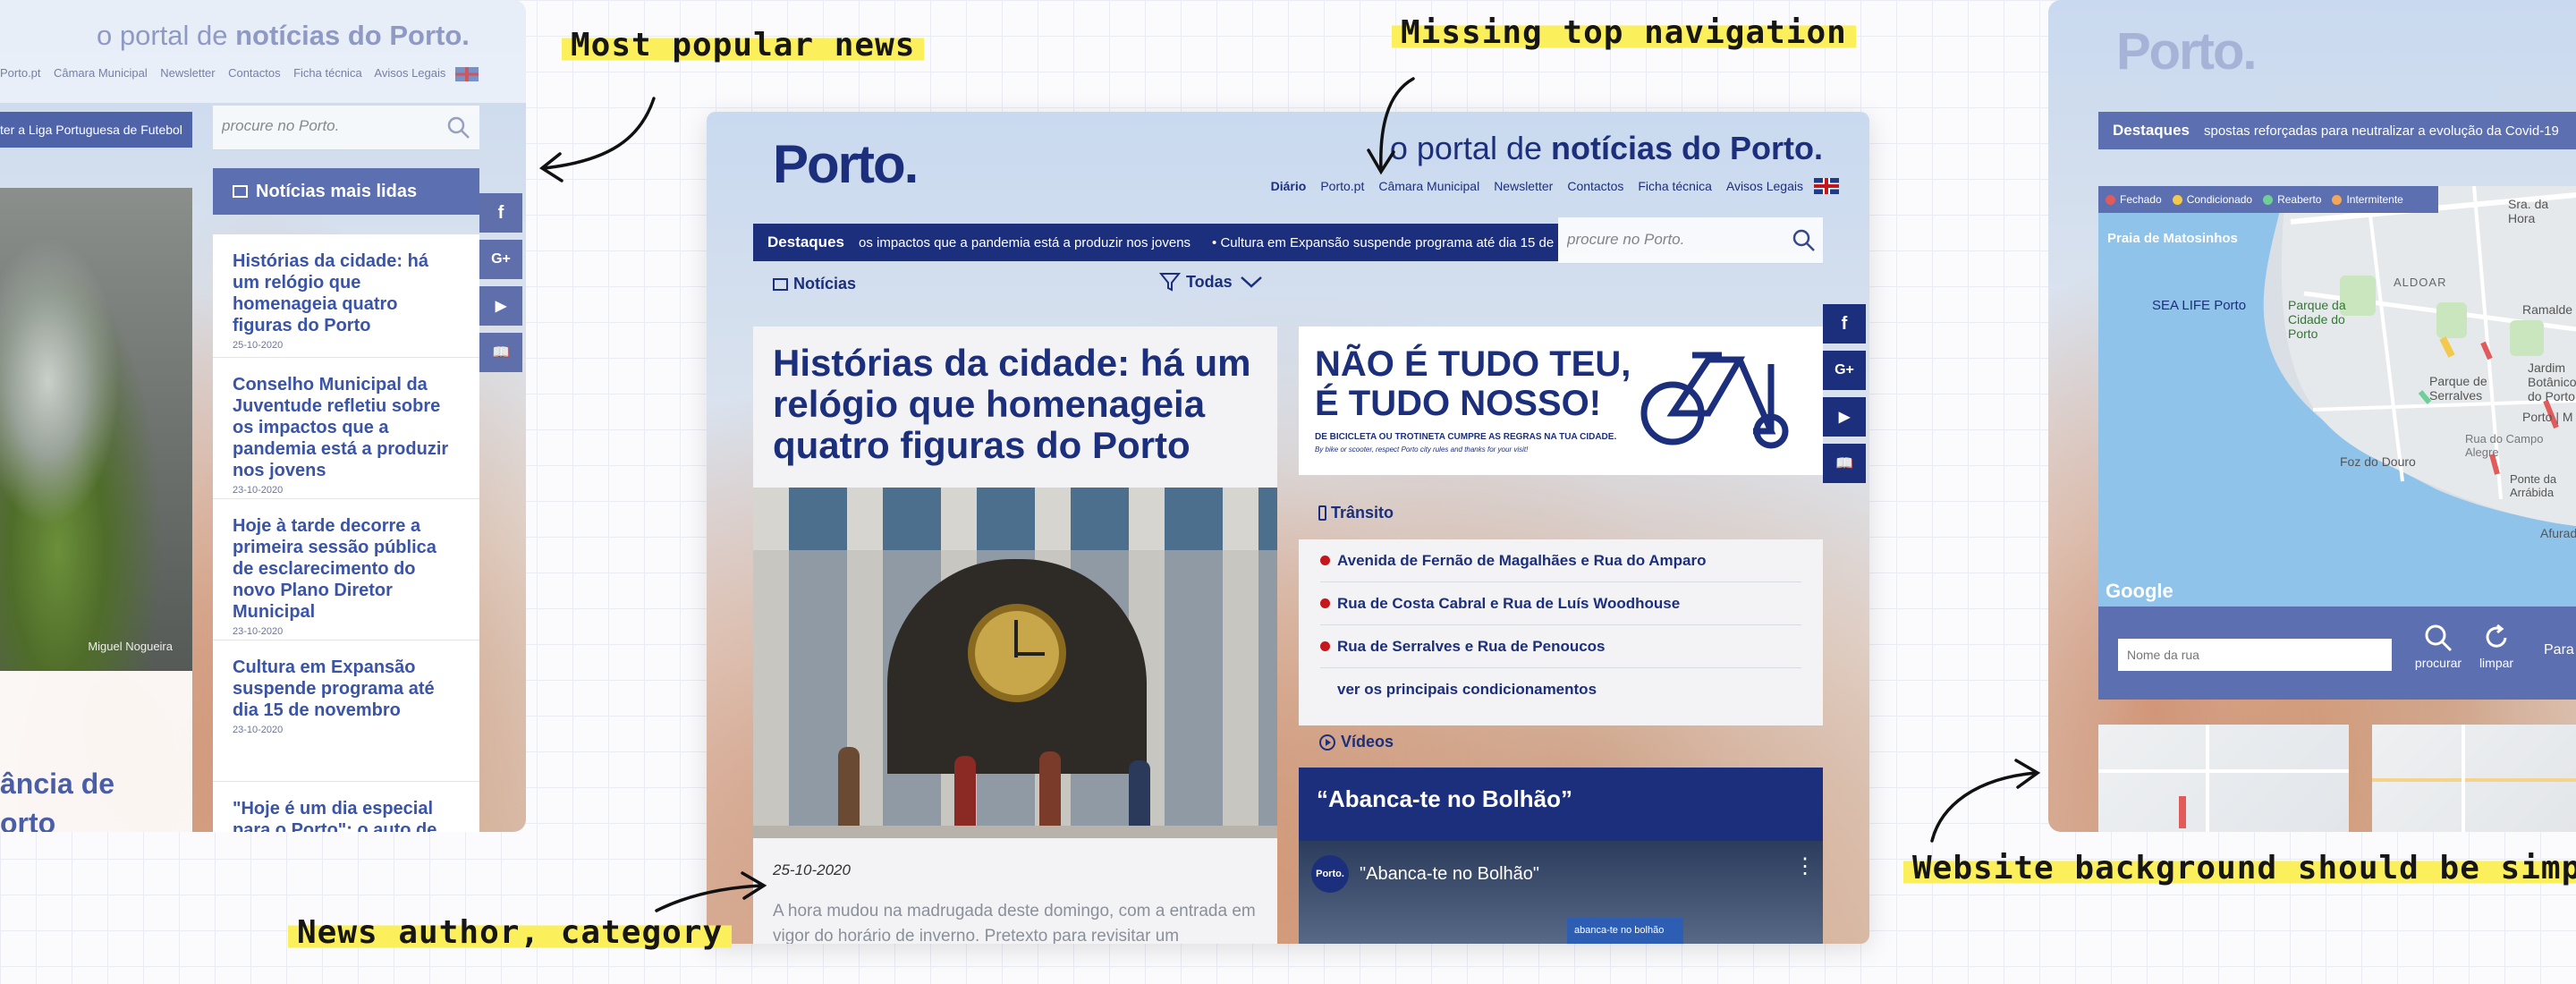 The width and height of the screenshot is (2576, 984). I want to click on nav-item-diario: Diário, so click(1289, 186).